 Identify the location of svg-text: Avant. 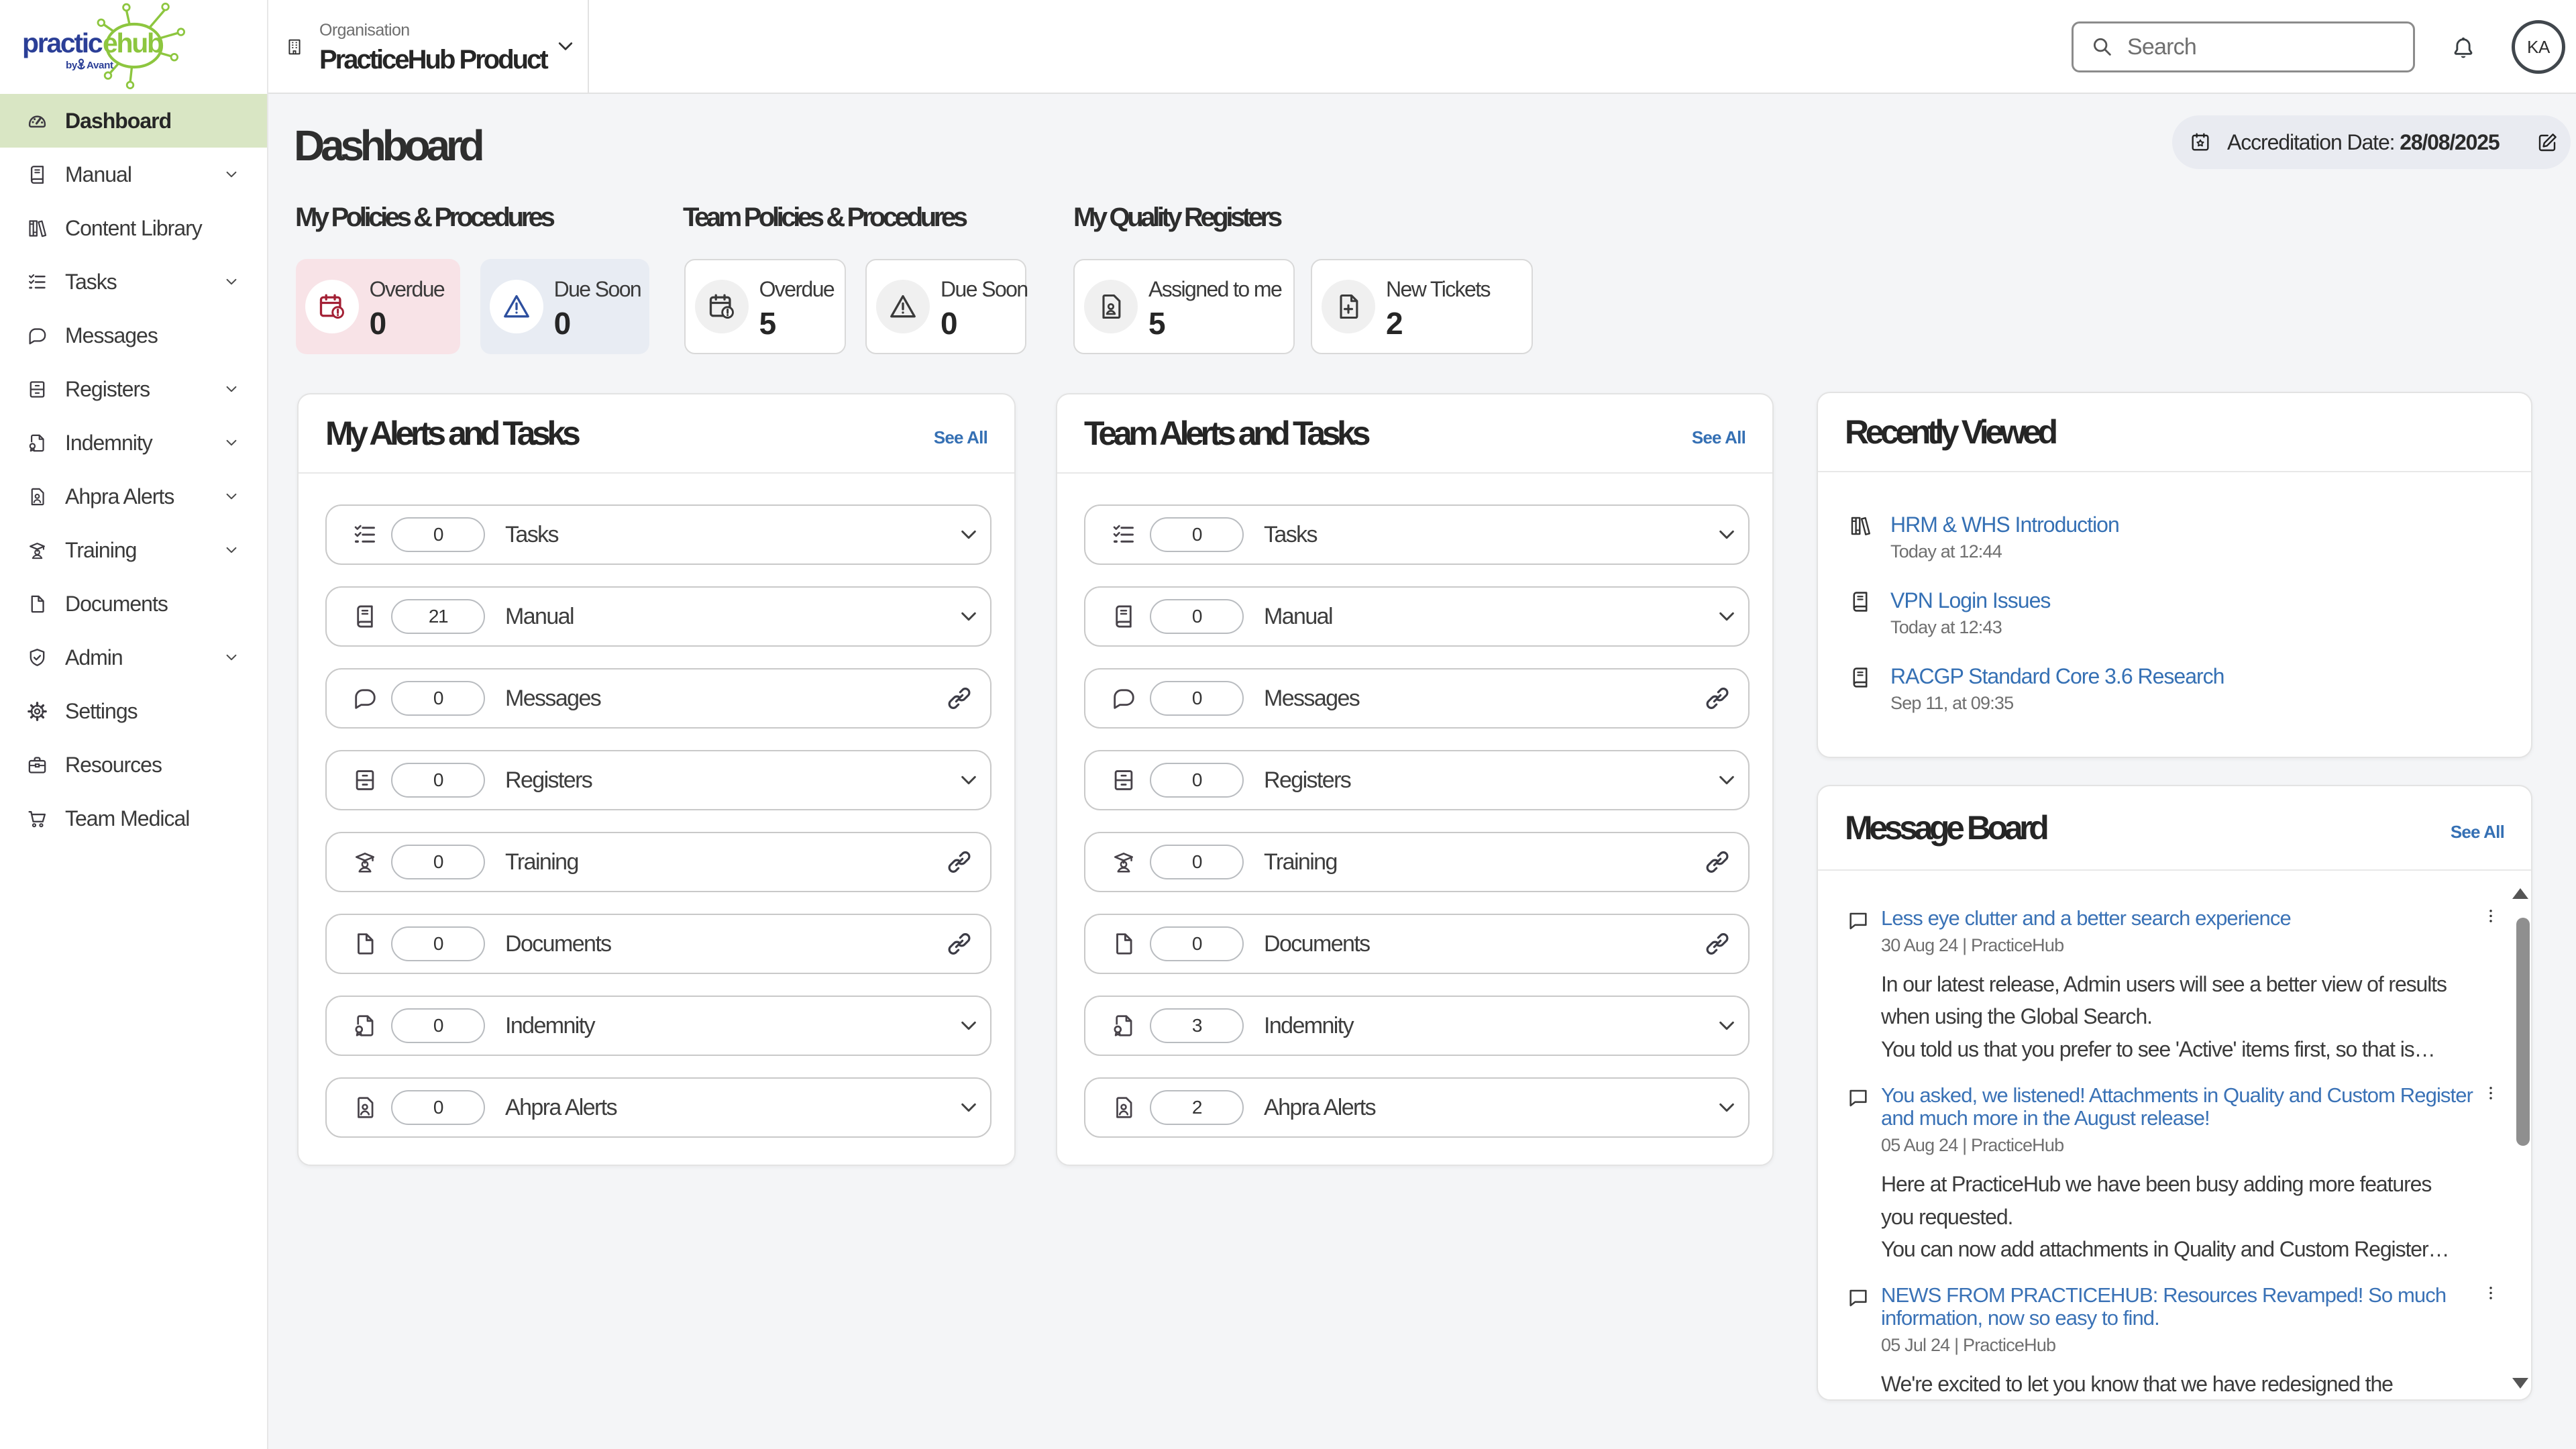
(100, 65).